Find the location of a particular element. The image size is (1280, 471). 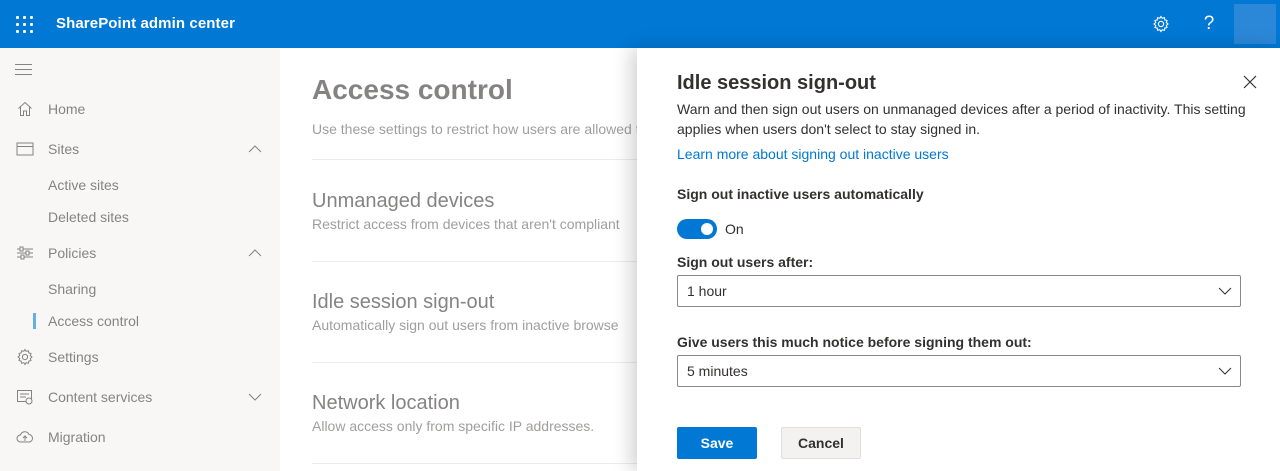

app-title: SharePoint admin center is located at coordinates (145, 23).